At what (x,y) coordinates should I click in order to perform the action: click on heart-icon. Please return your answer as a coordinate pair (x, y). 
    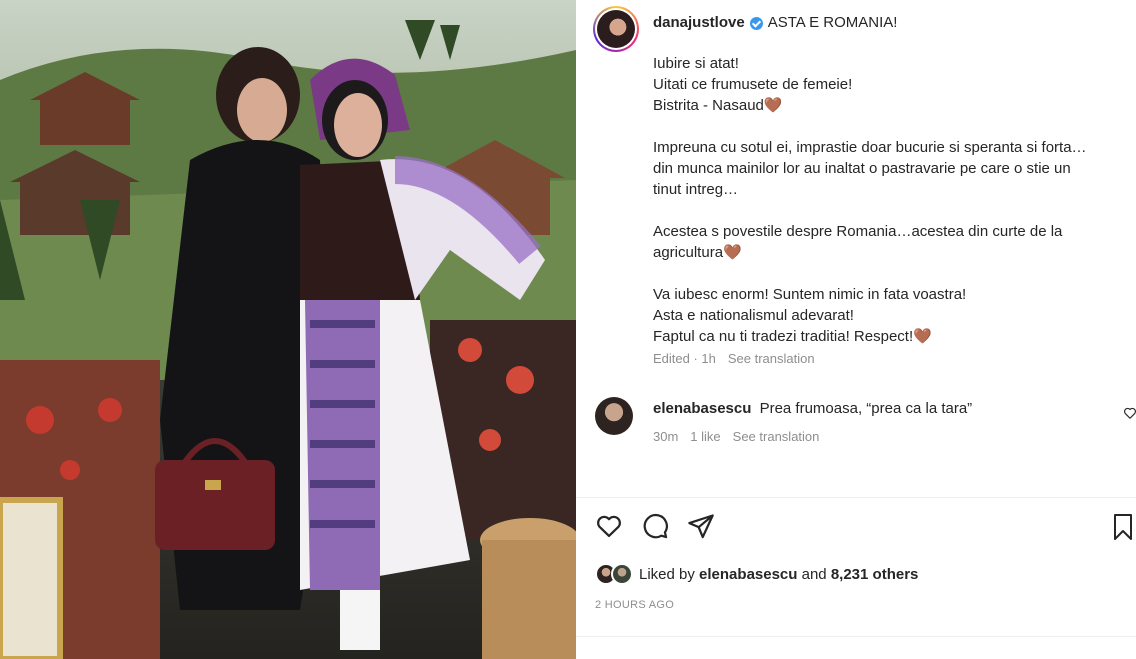
    Looking at the image, I should click on (609, 526).